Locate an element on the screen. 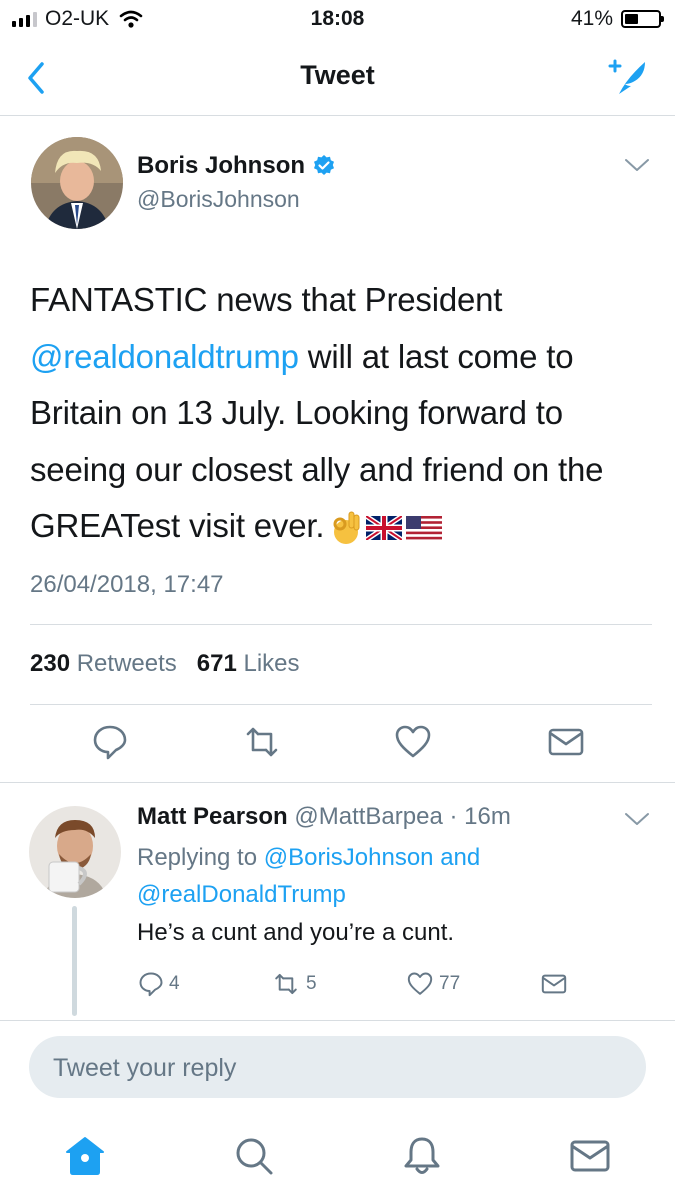  author-name: Boris Johnson is located at coordinates (236, 166).